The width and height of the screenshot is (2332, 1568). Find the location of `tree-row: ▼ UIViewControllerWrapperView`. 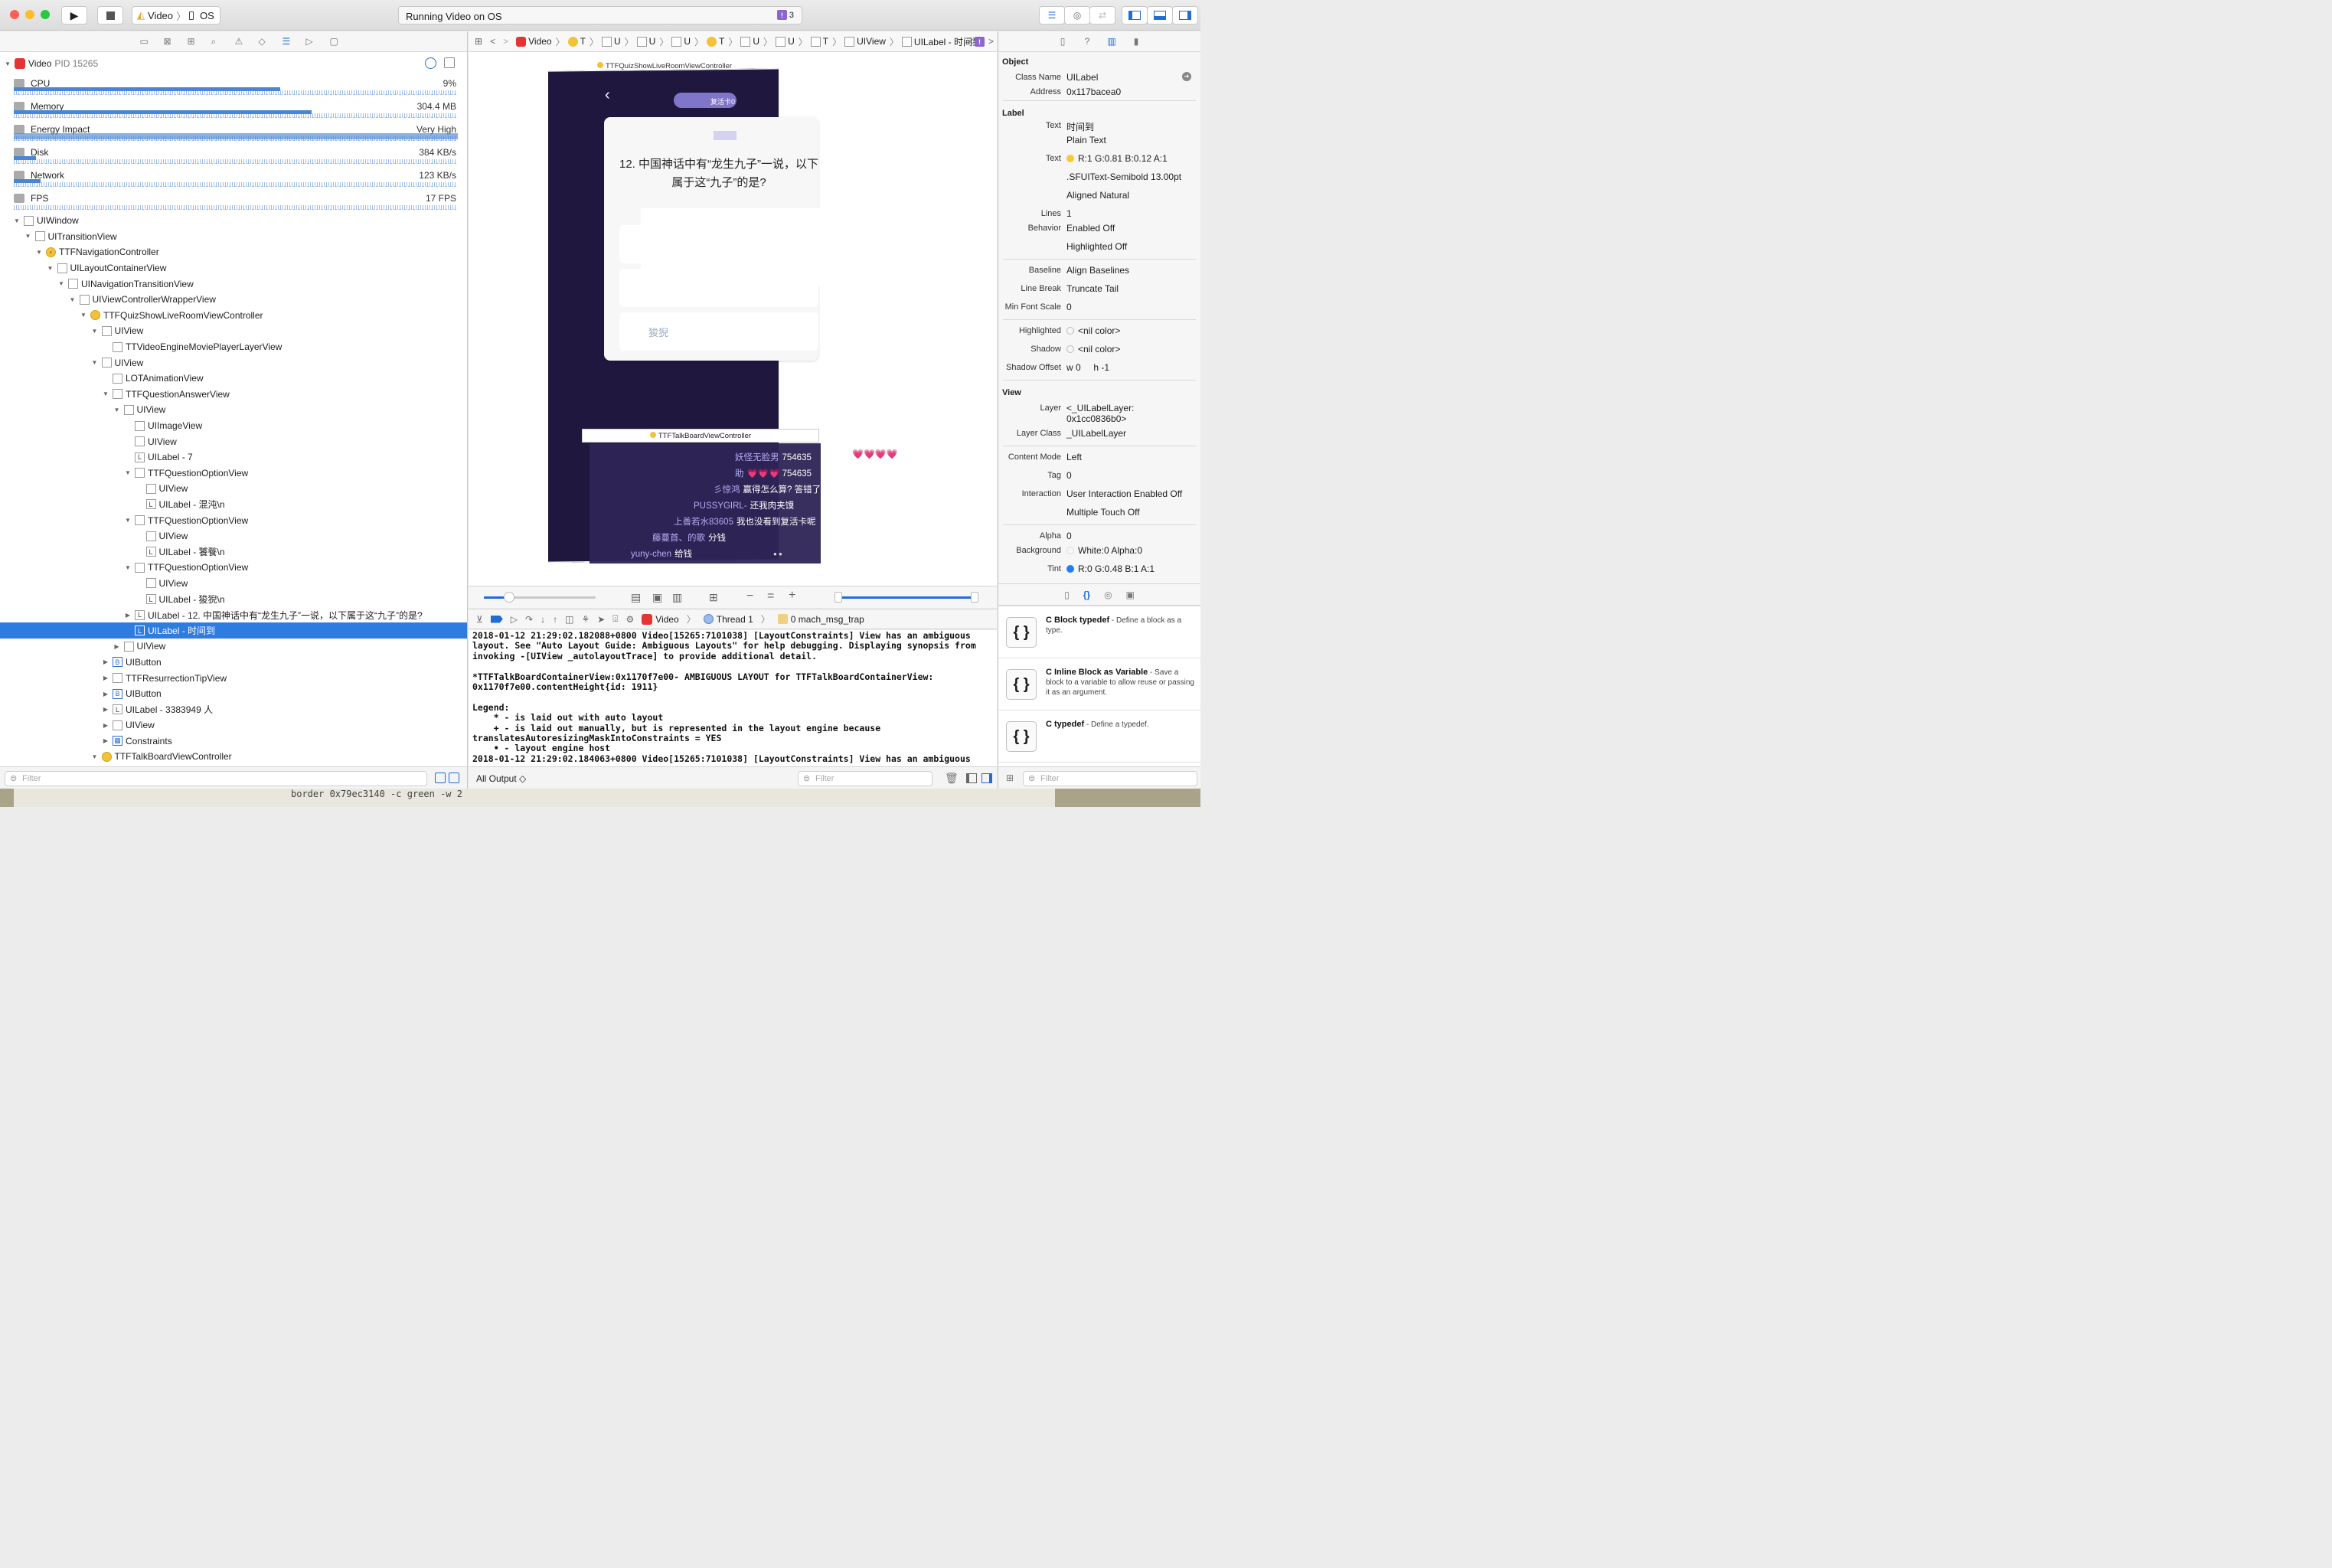

tree-row: ▼ UIViewControllerWrapperView is located at coordinates (233, 300).